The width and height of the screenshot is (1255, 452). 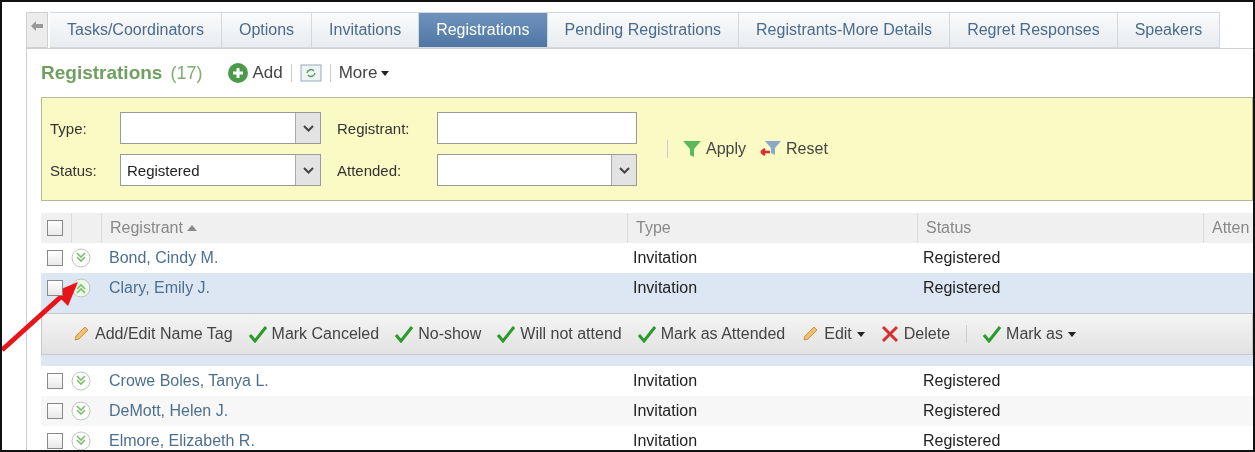 What do you see at coordinates (364, 381) in the screenshot?
I see `registrant-link: Crowe Boles, Tanya L.` at bounding box center [364, 381].